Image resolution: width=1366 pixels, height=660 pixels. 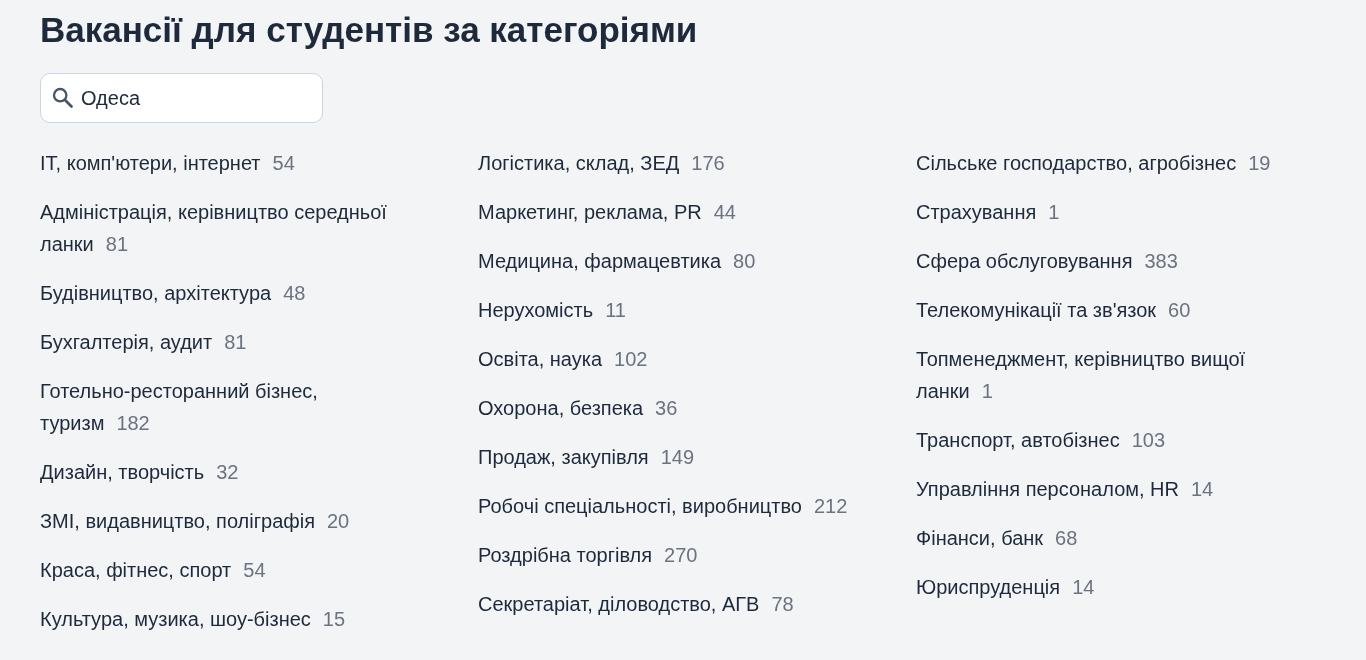 I want to click on category-link: Сільське господарство, агробізнес 19, so click(x=1093, y=163).